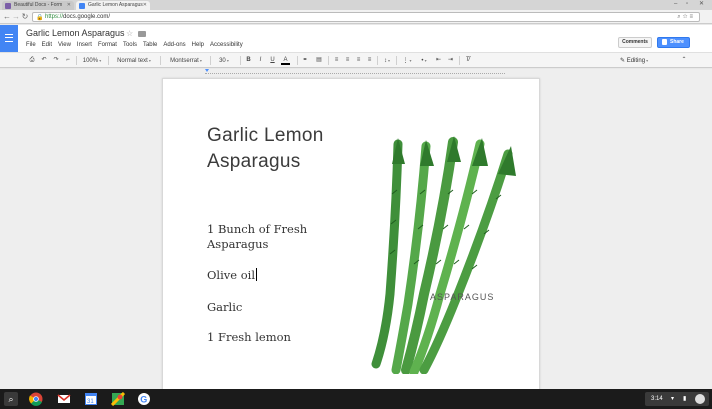  Describe the element at coordinates (675, 4) in the screenshot. I see `minimize-icon: –` at that location.